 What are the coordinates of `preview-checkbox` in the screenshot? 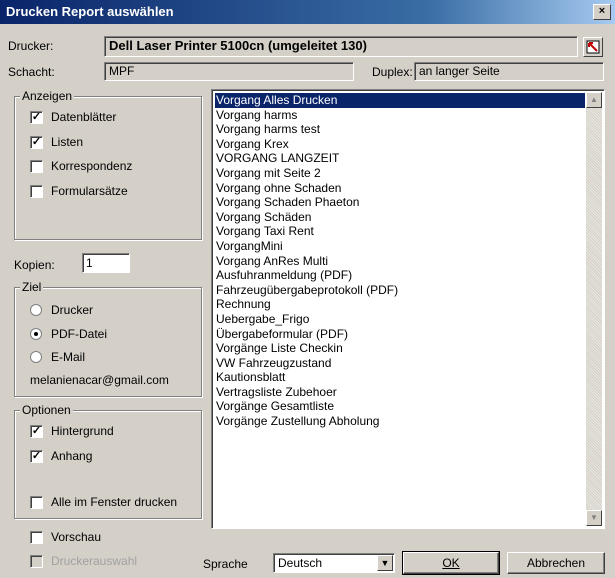 It's located at (36, 537).